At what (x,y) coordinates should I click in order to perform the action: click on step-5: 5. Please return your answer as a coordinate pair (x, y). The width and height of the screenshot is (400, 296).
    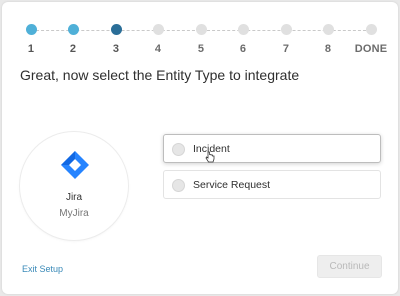
    Looking at the image, I should click on (201, 39).